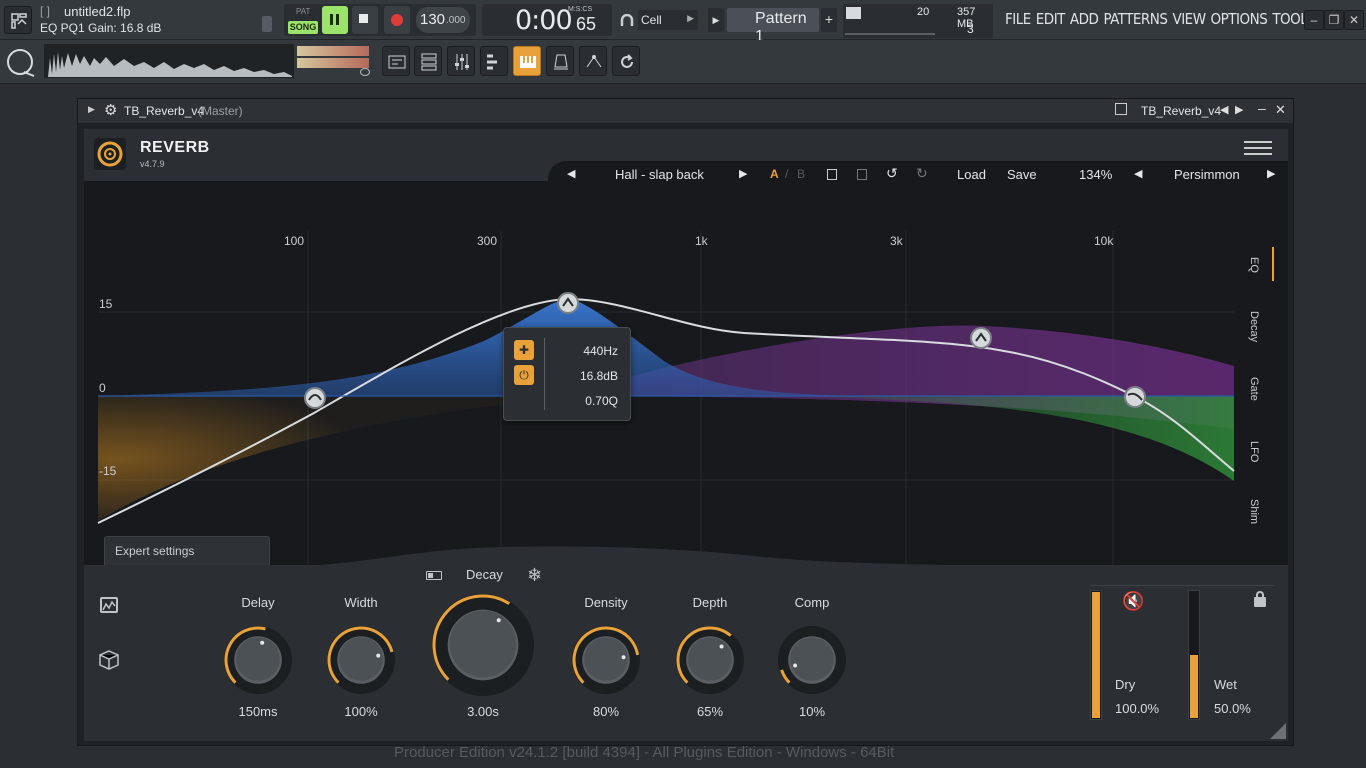 The image size is (1366, 768). What do you see at coordinates (483, 645) in the screenshot?
I see `knob-decay` at bounding box center [483, 645].